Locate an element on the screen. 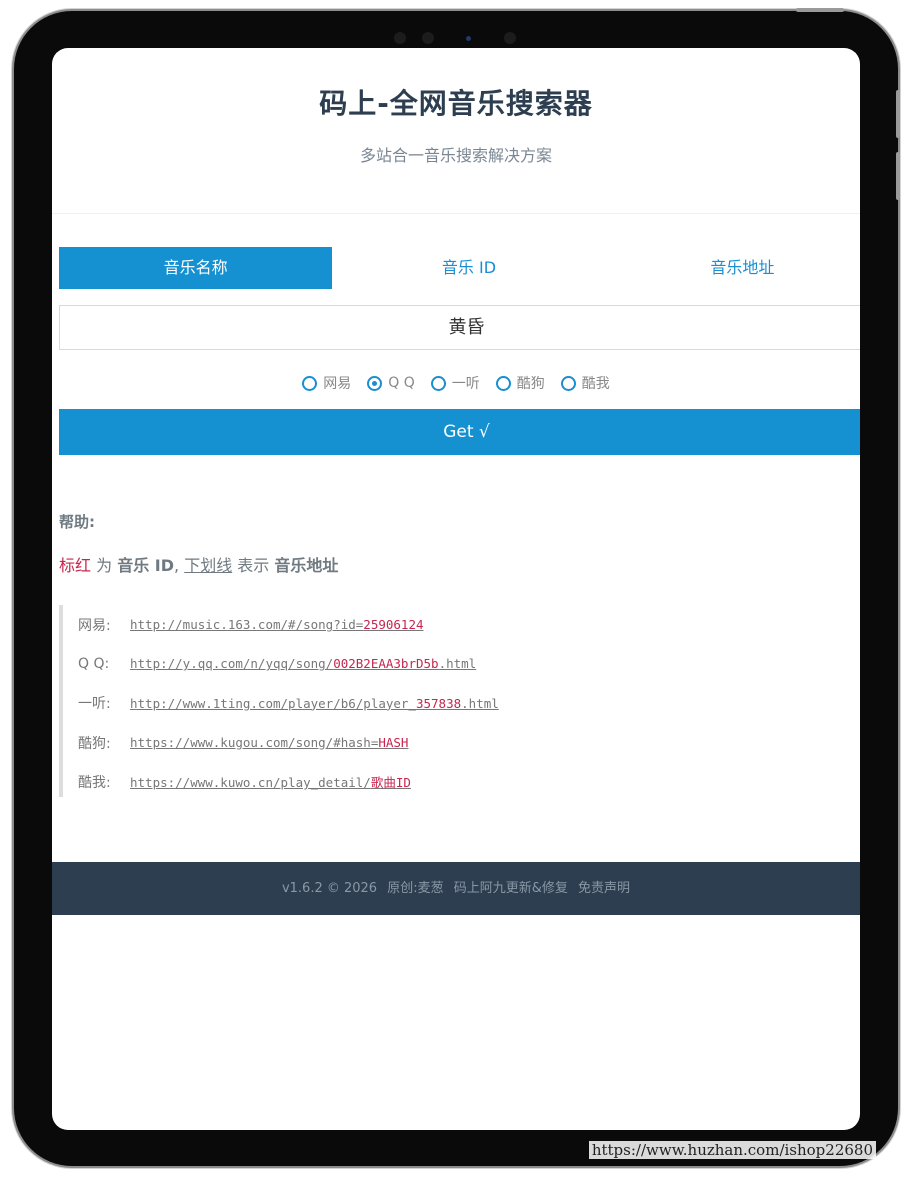 The image size is (911, 1178). source-radio-group: 网易 Q Q 一听 酷狗 酷我 is located at coordinates (456, 383).